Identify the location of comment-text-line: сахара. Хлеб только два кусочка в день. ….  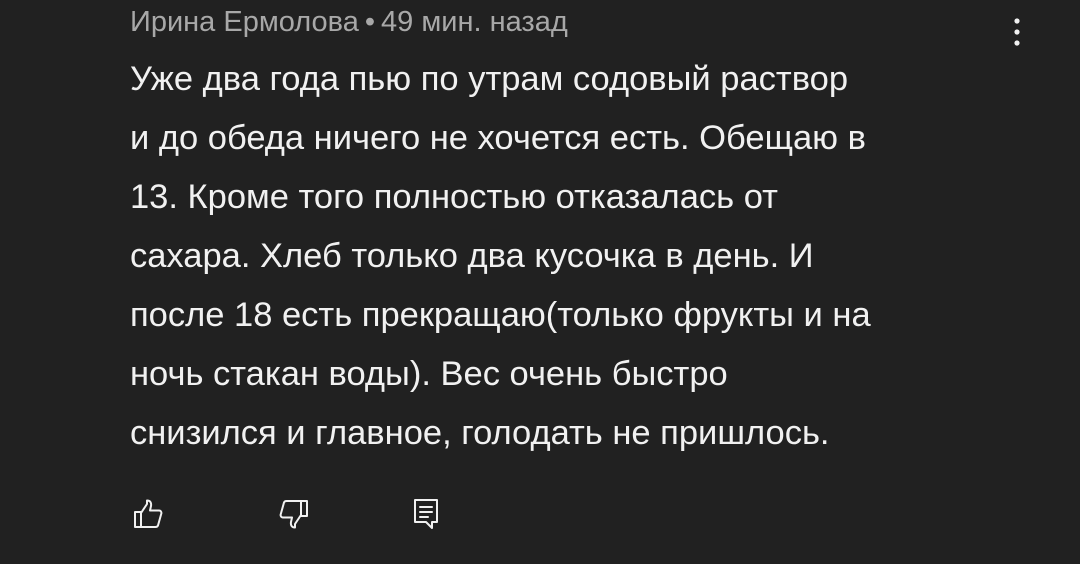
(472, 256).